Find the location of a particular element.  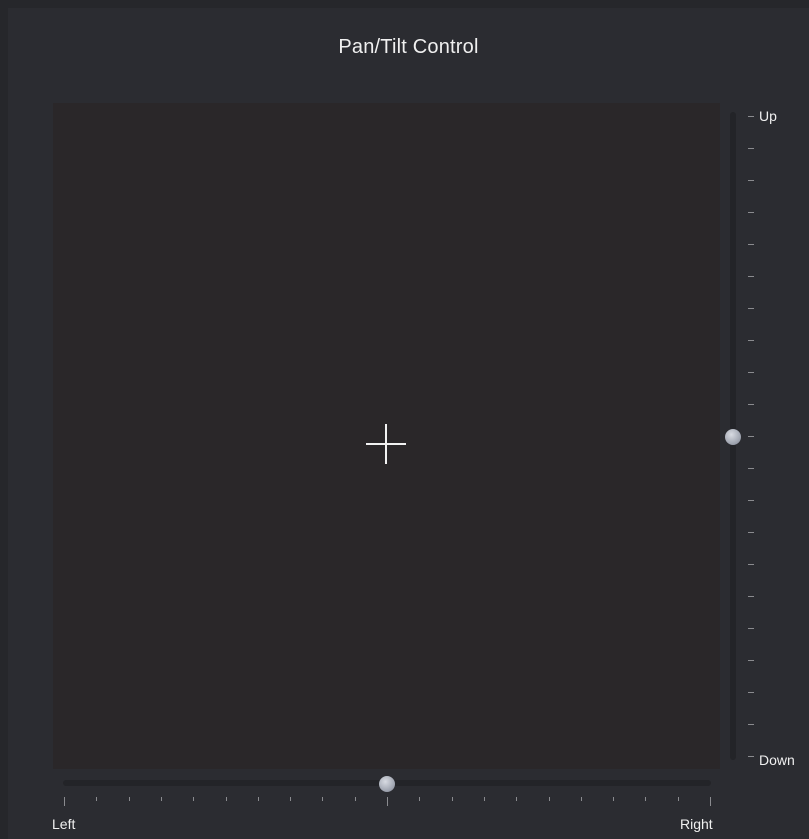

pan-left-label: Left is located at coordinates (64, 824).